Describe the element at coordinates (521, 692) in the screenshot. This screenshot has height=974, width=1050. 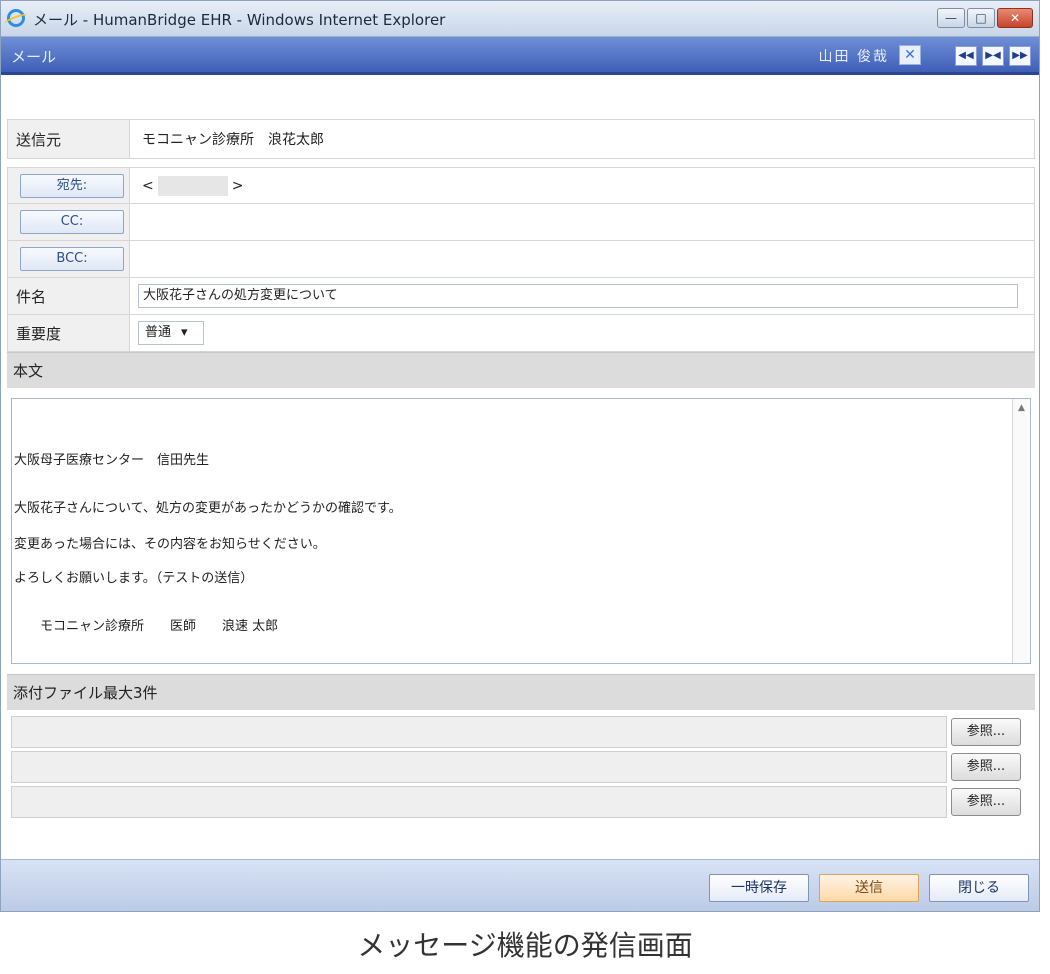
I see `attachments-label: 添付ファイル最大3件` at that location.